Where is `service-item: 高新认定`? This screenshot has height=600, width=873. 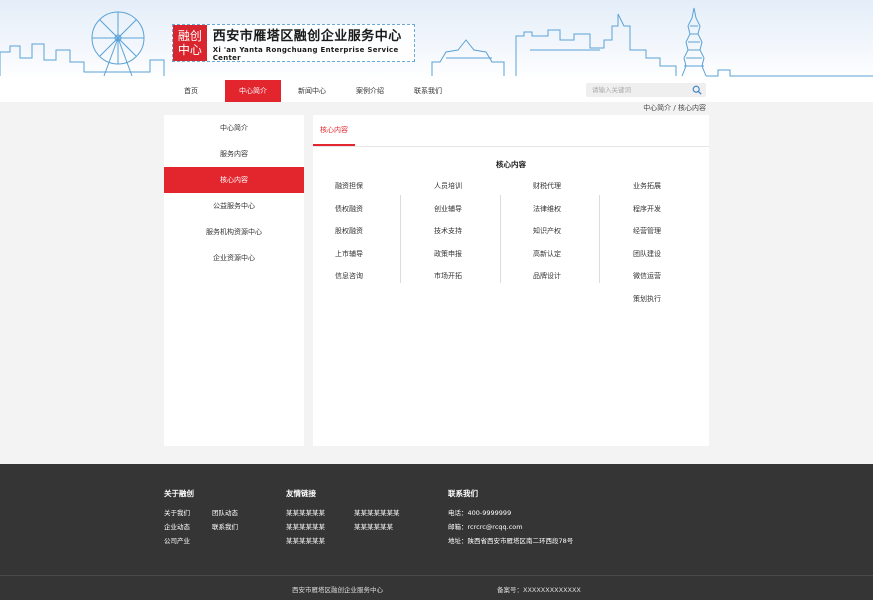 service-item: 高新认定 is located at coordinates (582, 260).